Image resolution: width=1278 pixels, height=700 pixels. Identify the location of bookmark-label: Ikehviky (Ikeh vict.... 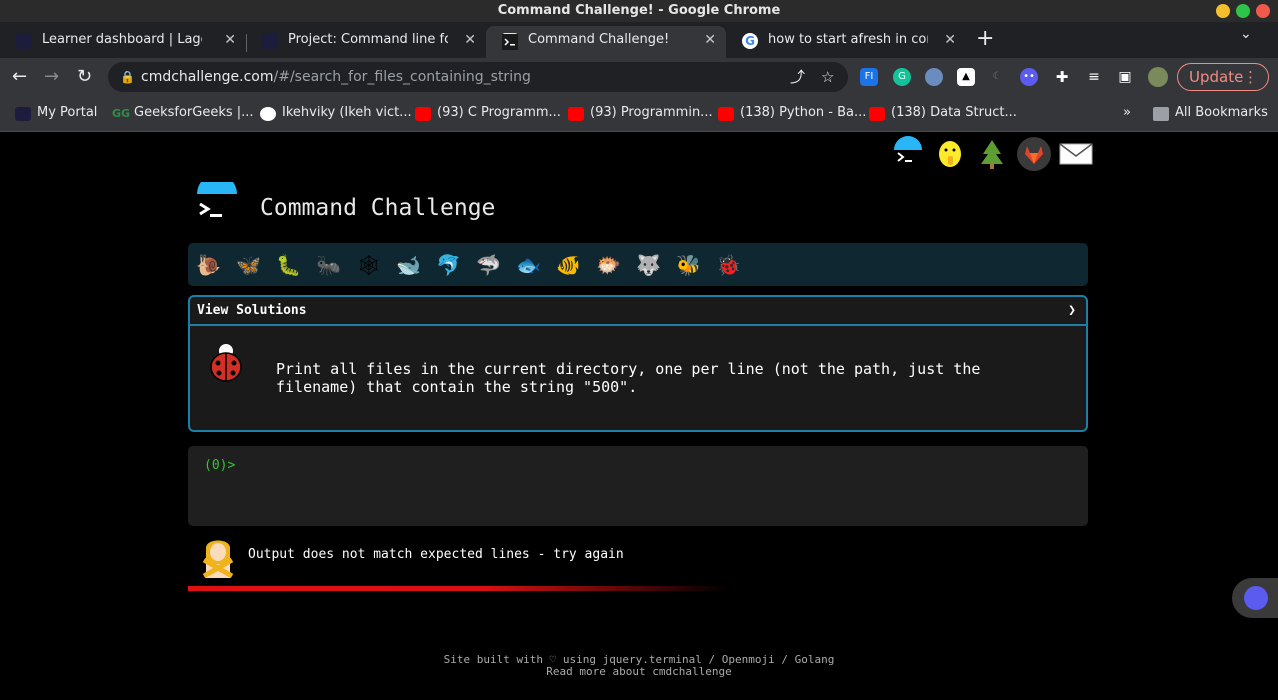
(347, 112).